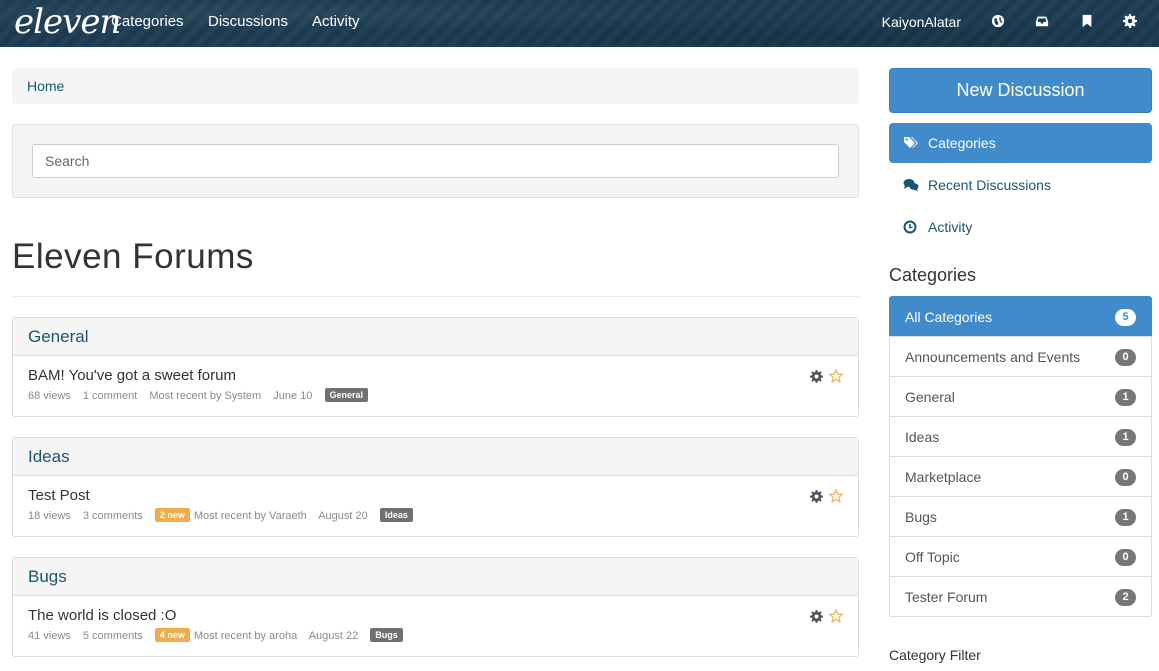  Describe the element at coordinates (950, 227) in the screenshot. I see `sidebar-nav-label: Activity` at that location.